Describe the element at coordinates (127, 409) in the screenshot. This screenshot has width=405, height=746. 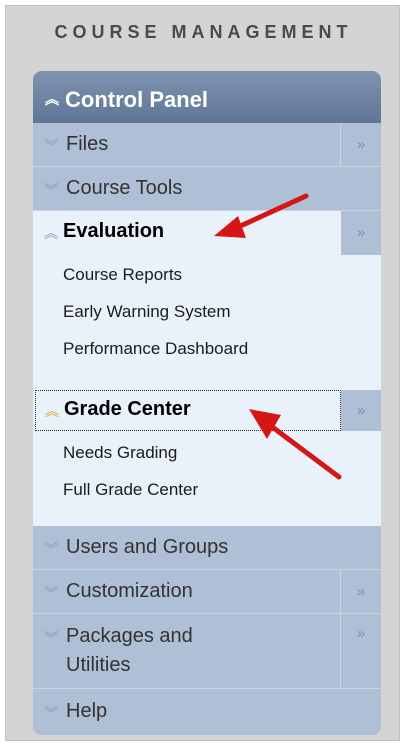
I see `menu-label-grade-center: Grade Center` at that location.